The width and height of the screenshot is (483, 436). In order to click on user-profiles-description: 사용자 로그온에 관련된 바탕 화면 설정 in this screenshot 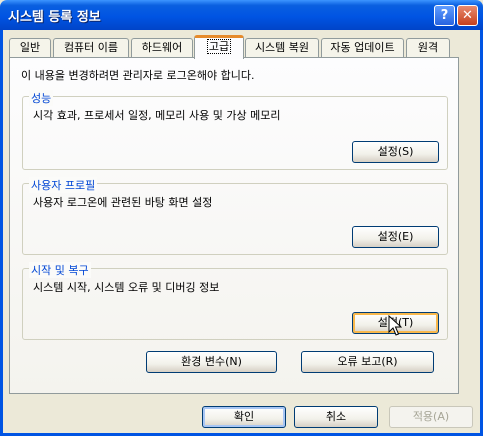, I will do `click(123, 202)`.